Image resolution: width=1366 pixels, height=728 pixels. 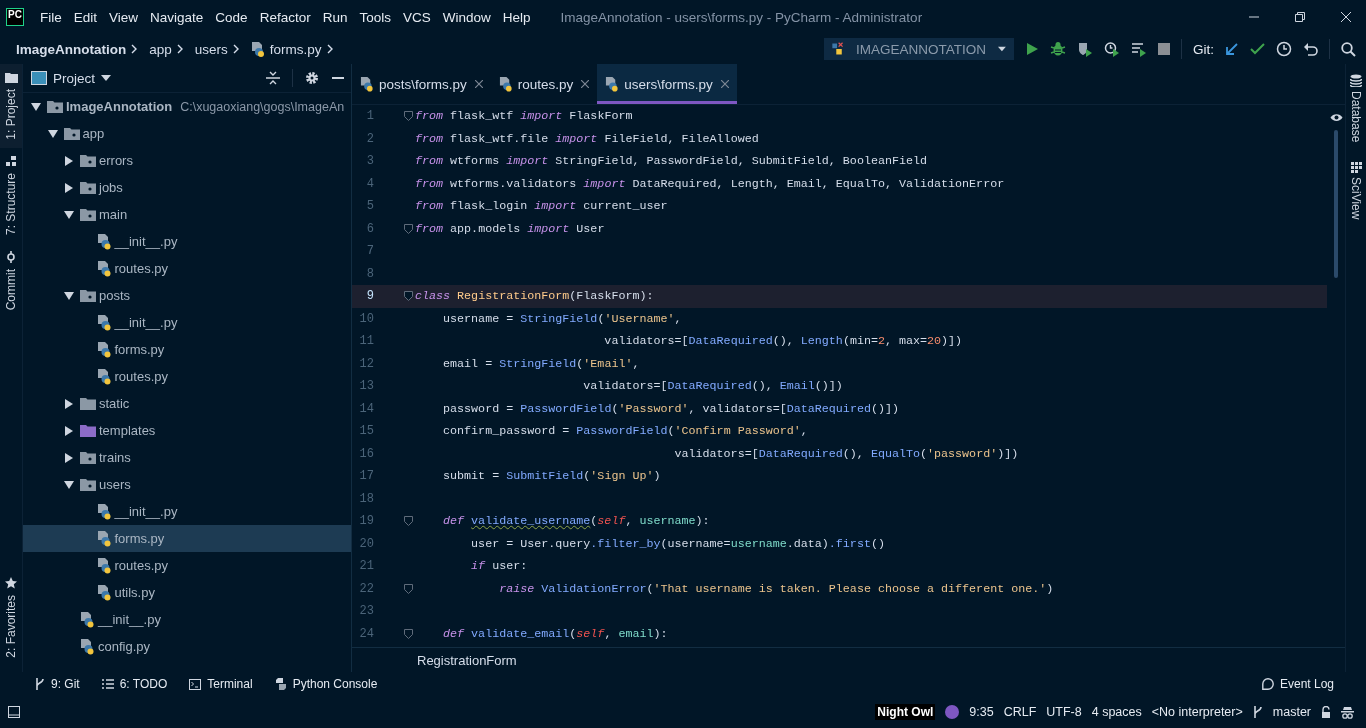 What do you see at coordinates (187, 430) in the screenshot?
I see `tree-item: templates` at bounding box center [187, 430].